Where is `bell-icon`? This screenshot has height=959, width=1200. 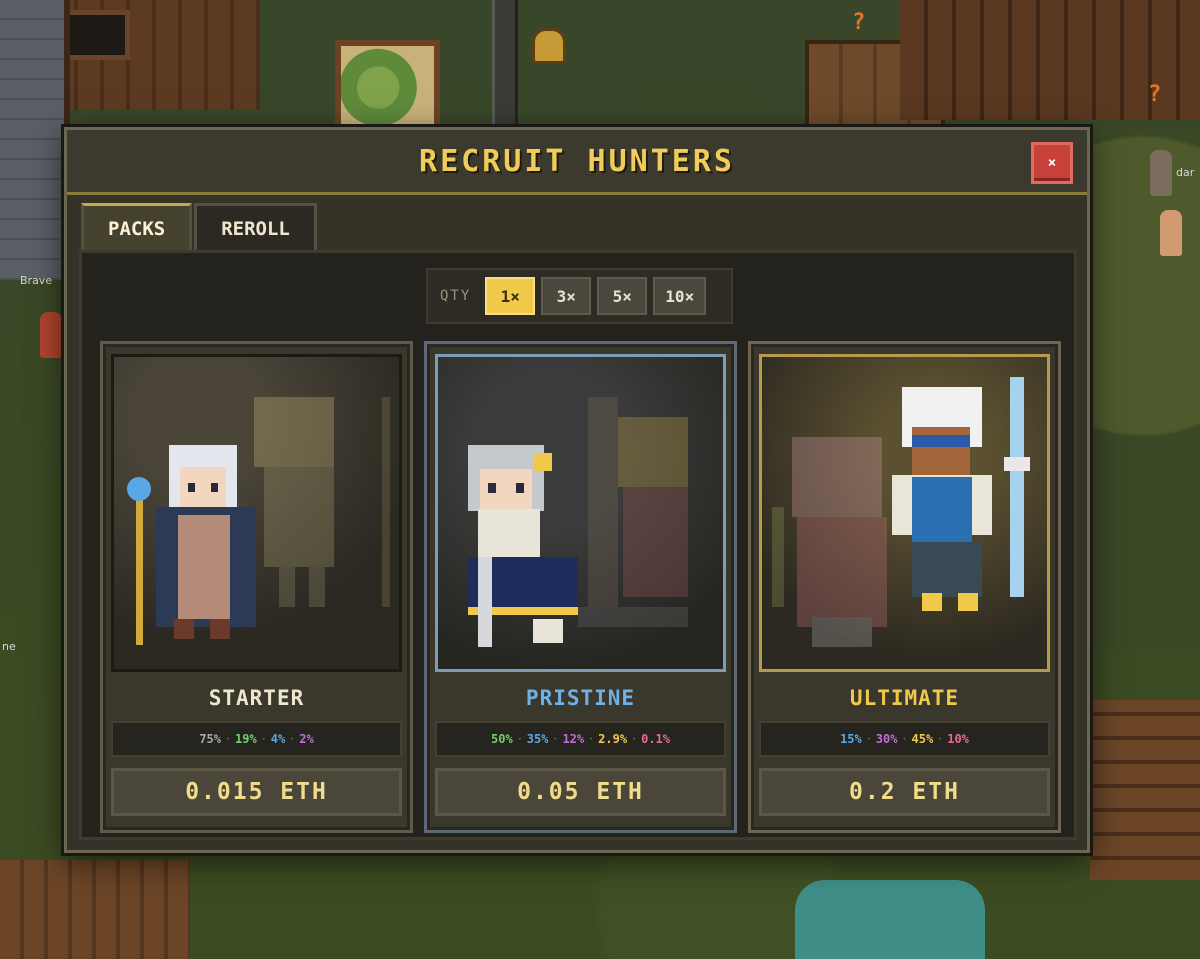 bell-icon is located at coordinates (549, 46).